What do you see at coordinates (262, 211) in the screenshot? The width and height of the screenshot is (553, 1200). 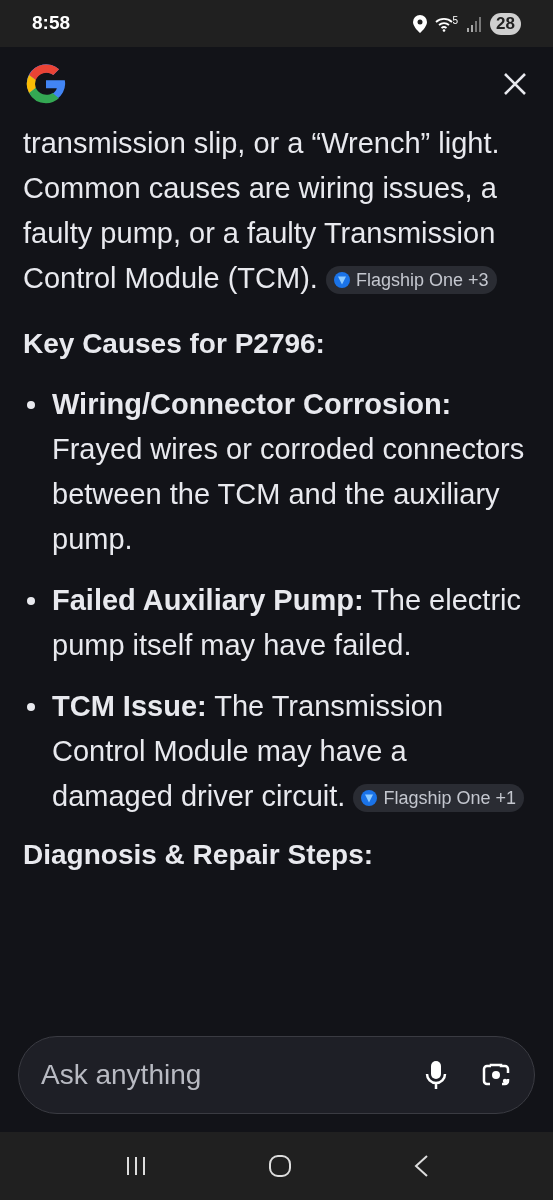 I see `answer-paragraph: transmission slip, or a “Wrench” light. Common causes are wiring issues, a faulty pump, or a faulty Transmission Control Module (TCM). Flagship One +3` at bounding box center [262, 211].